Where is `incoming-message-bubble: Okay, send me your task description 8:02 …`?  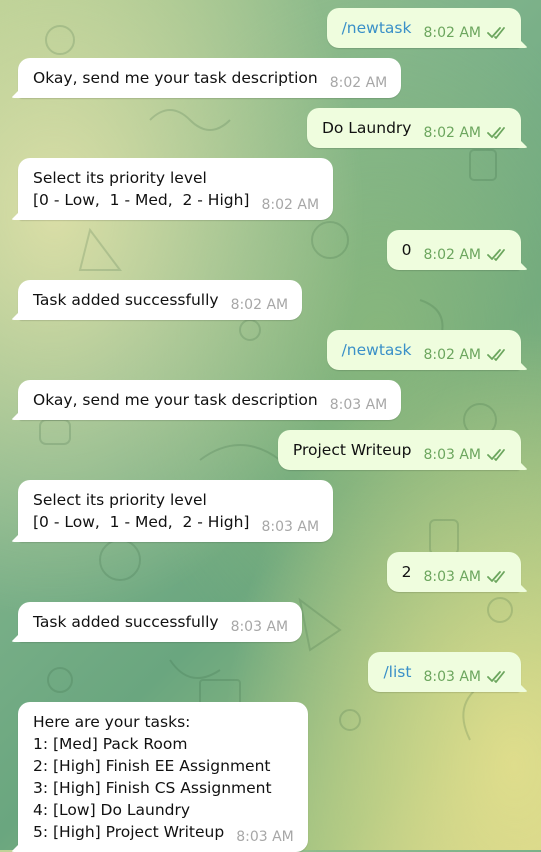
incoming-message-bubble: Okay, send me your task description 8:02 … is located at coordinates (210, 78).